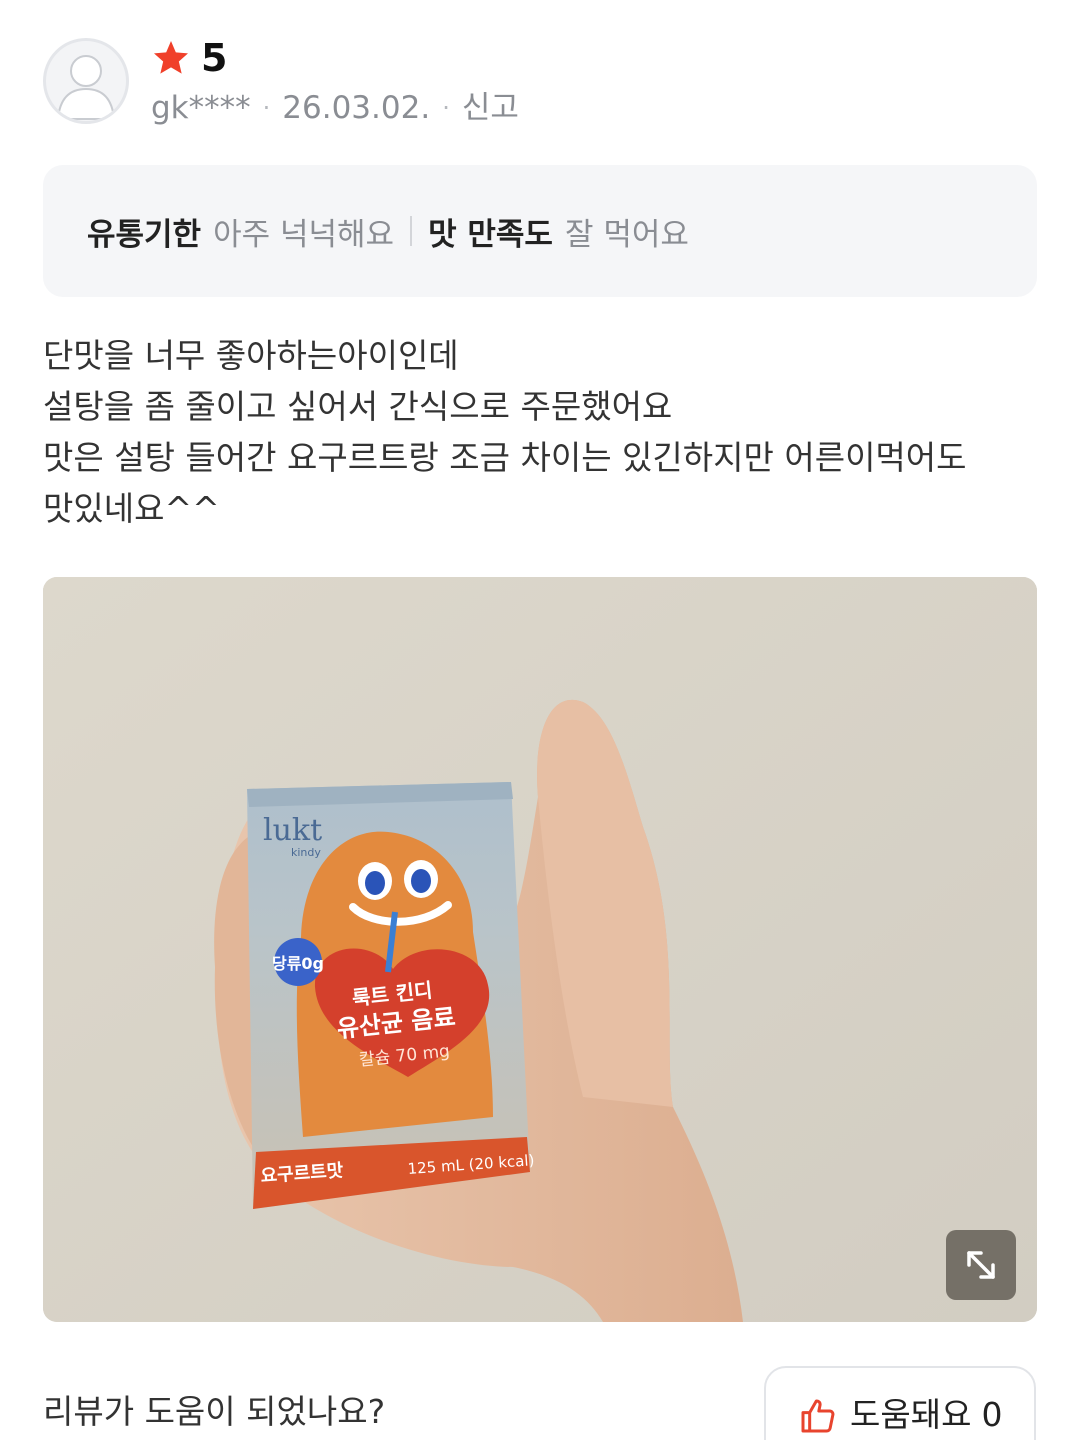 The height and width of the screenshot is (1440, 1080). What do you see at coordinates (304, 234) in the screenshot?
I see `tag-value-expiry: 아주 넉넉해요` at bounding box center [304, 234].